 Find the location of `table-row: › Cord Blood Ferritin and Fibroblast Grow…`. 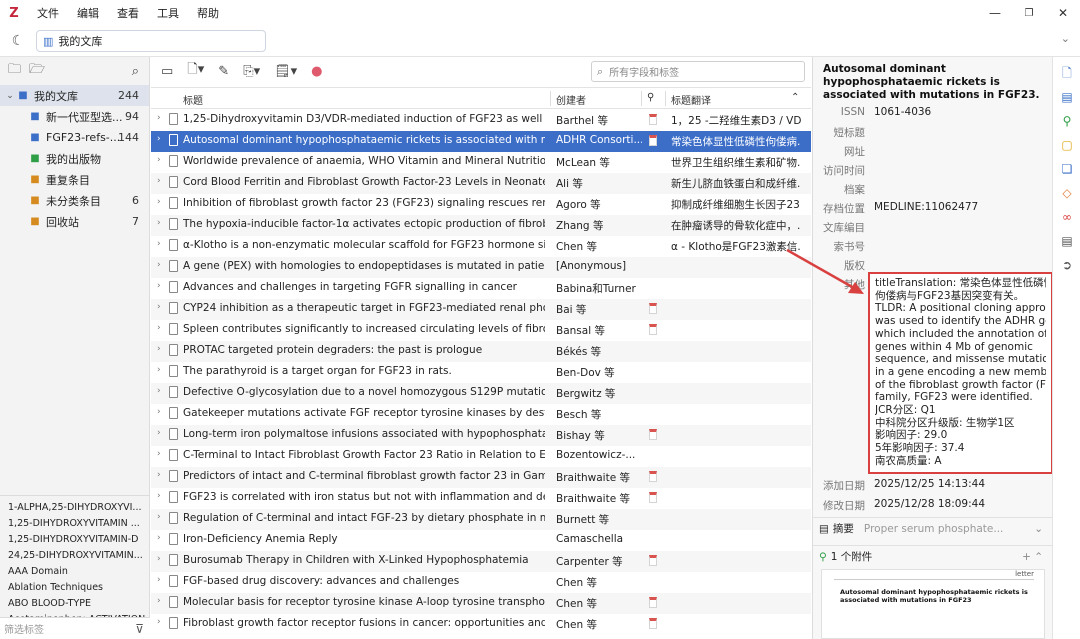

table-row: › Cord Blood Ferritin and Fibroblast Grow… is located at coordinates (481, 183).